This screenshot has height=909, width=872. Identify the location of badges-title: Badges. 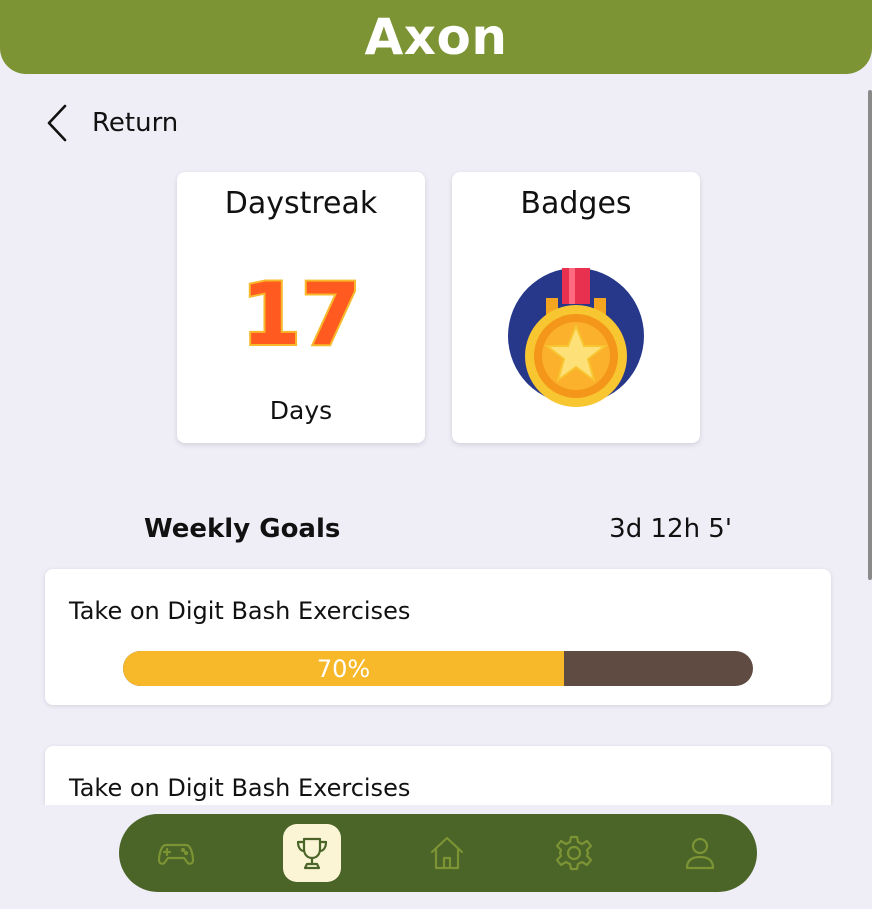
(576, 203).